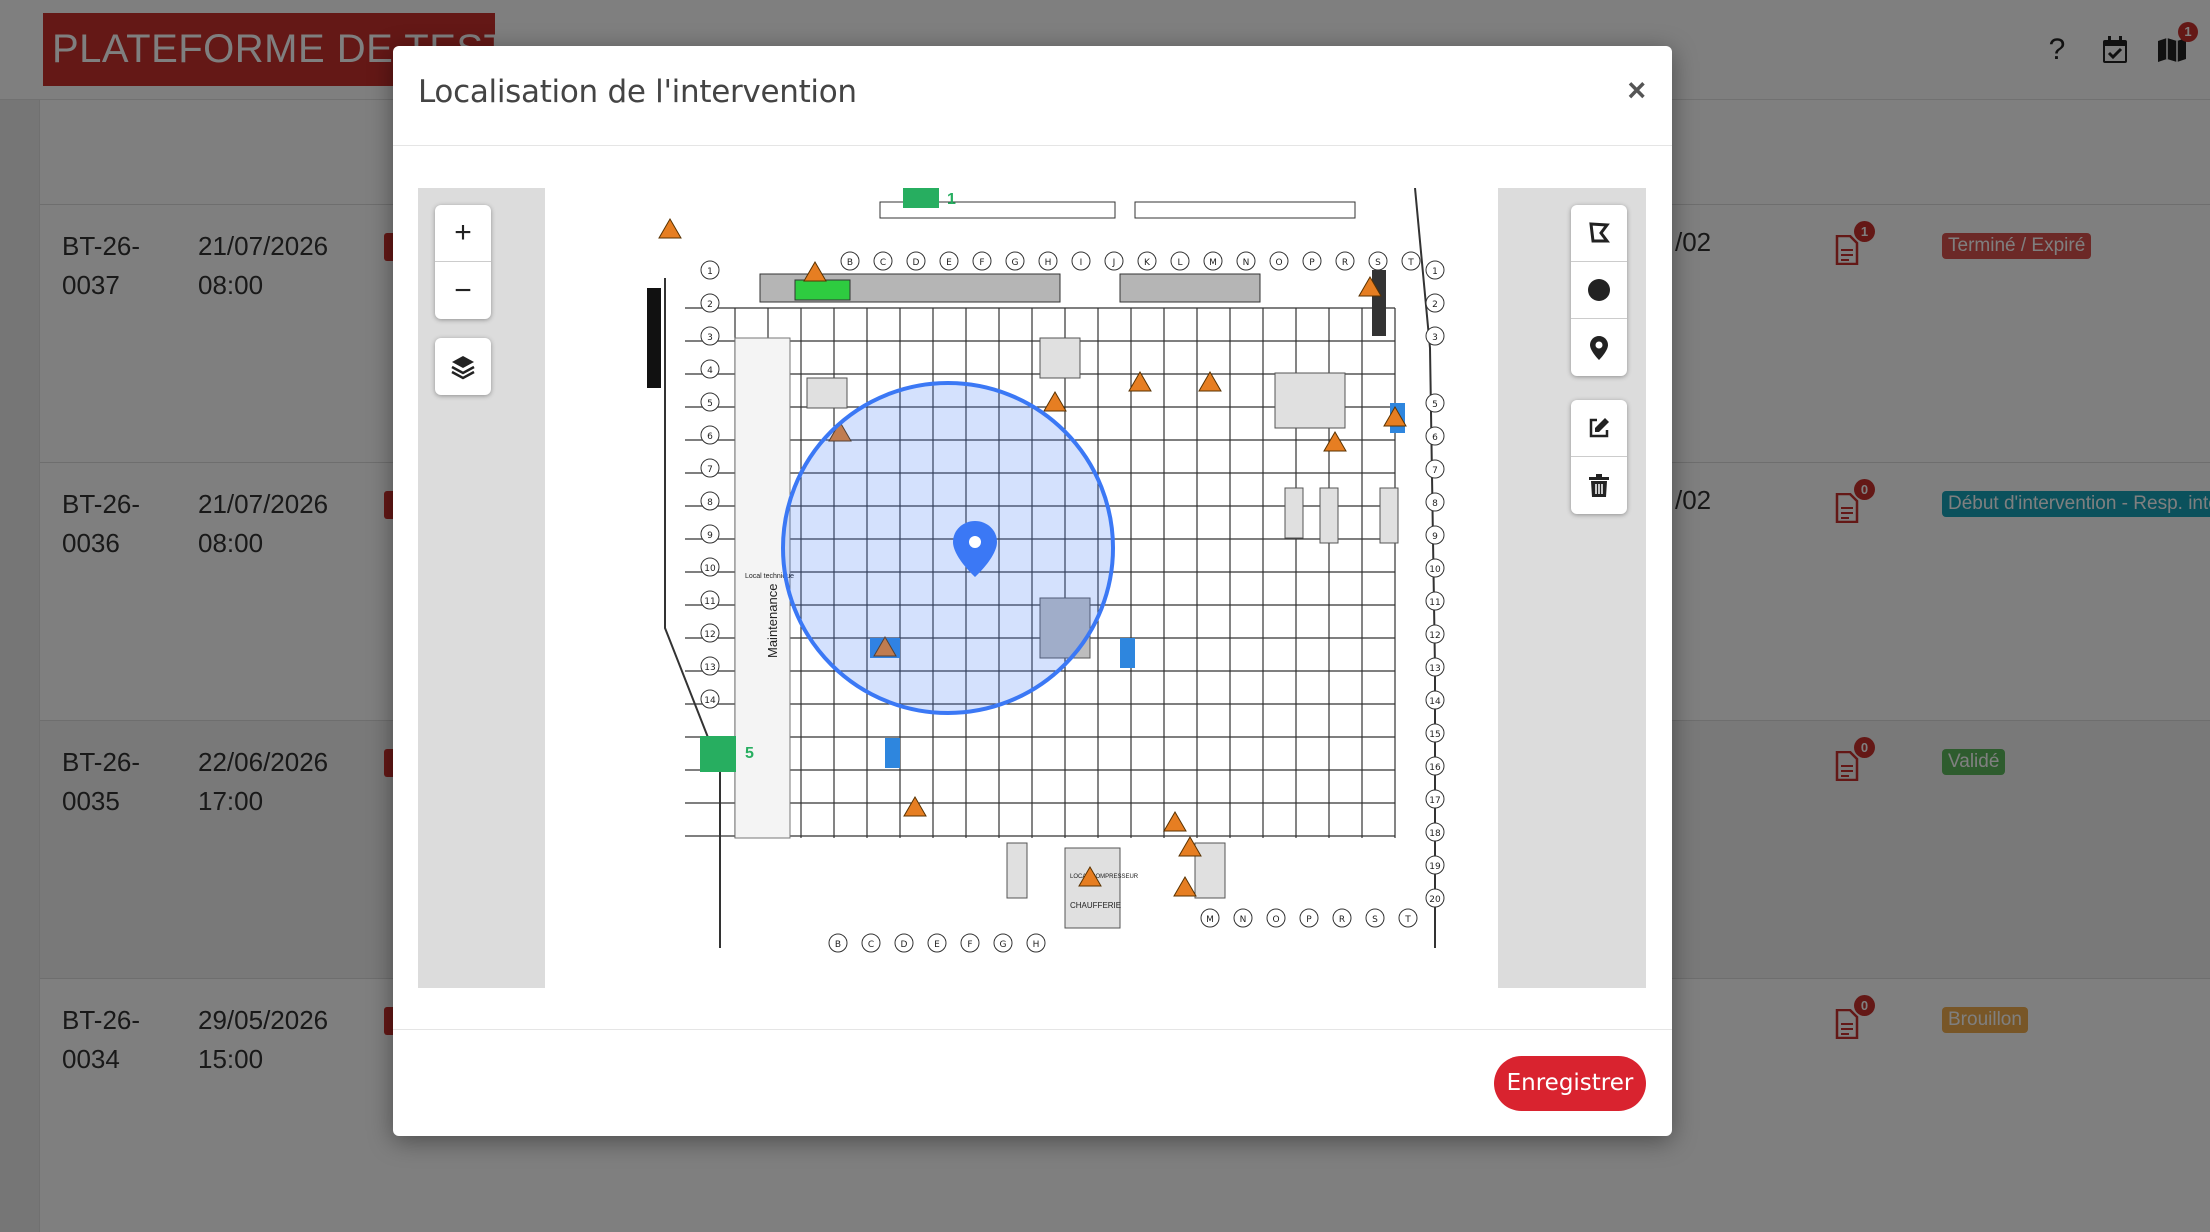 The height and width of the screenshot is (1232, 2210). Describe the element at coordinates (904, 945) in the screenshot. I see `svg-text: D` at that location.